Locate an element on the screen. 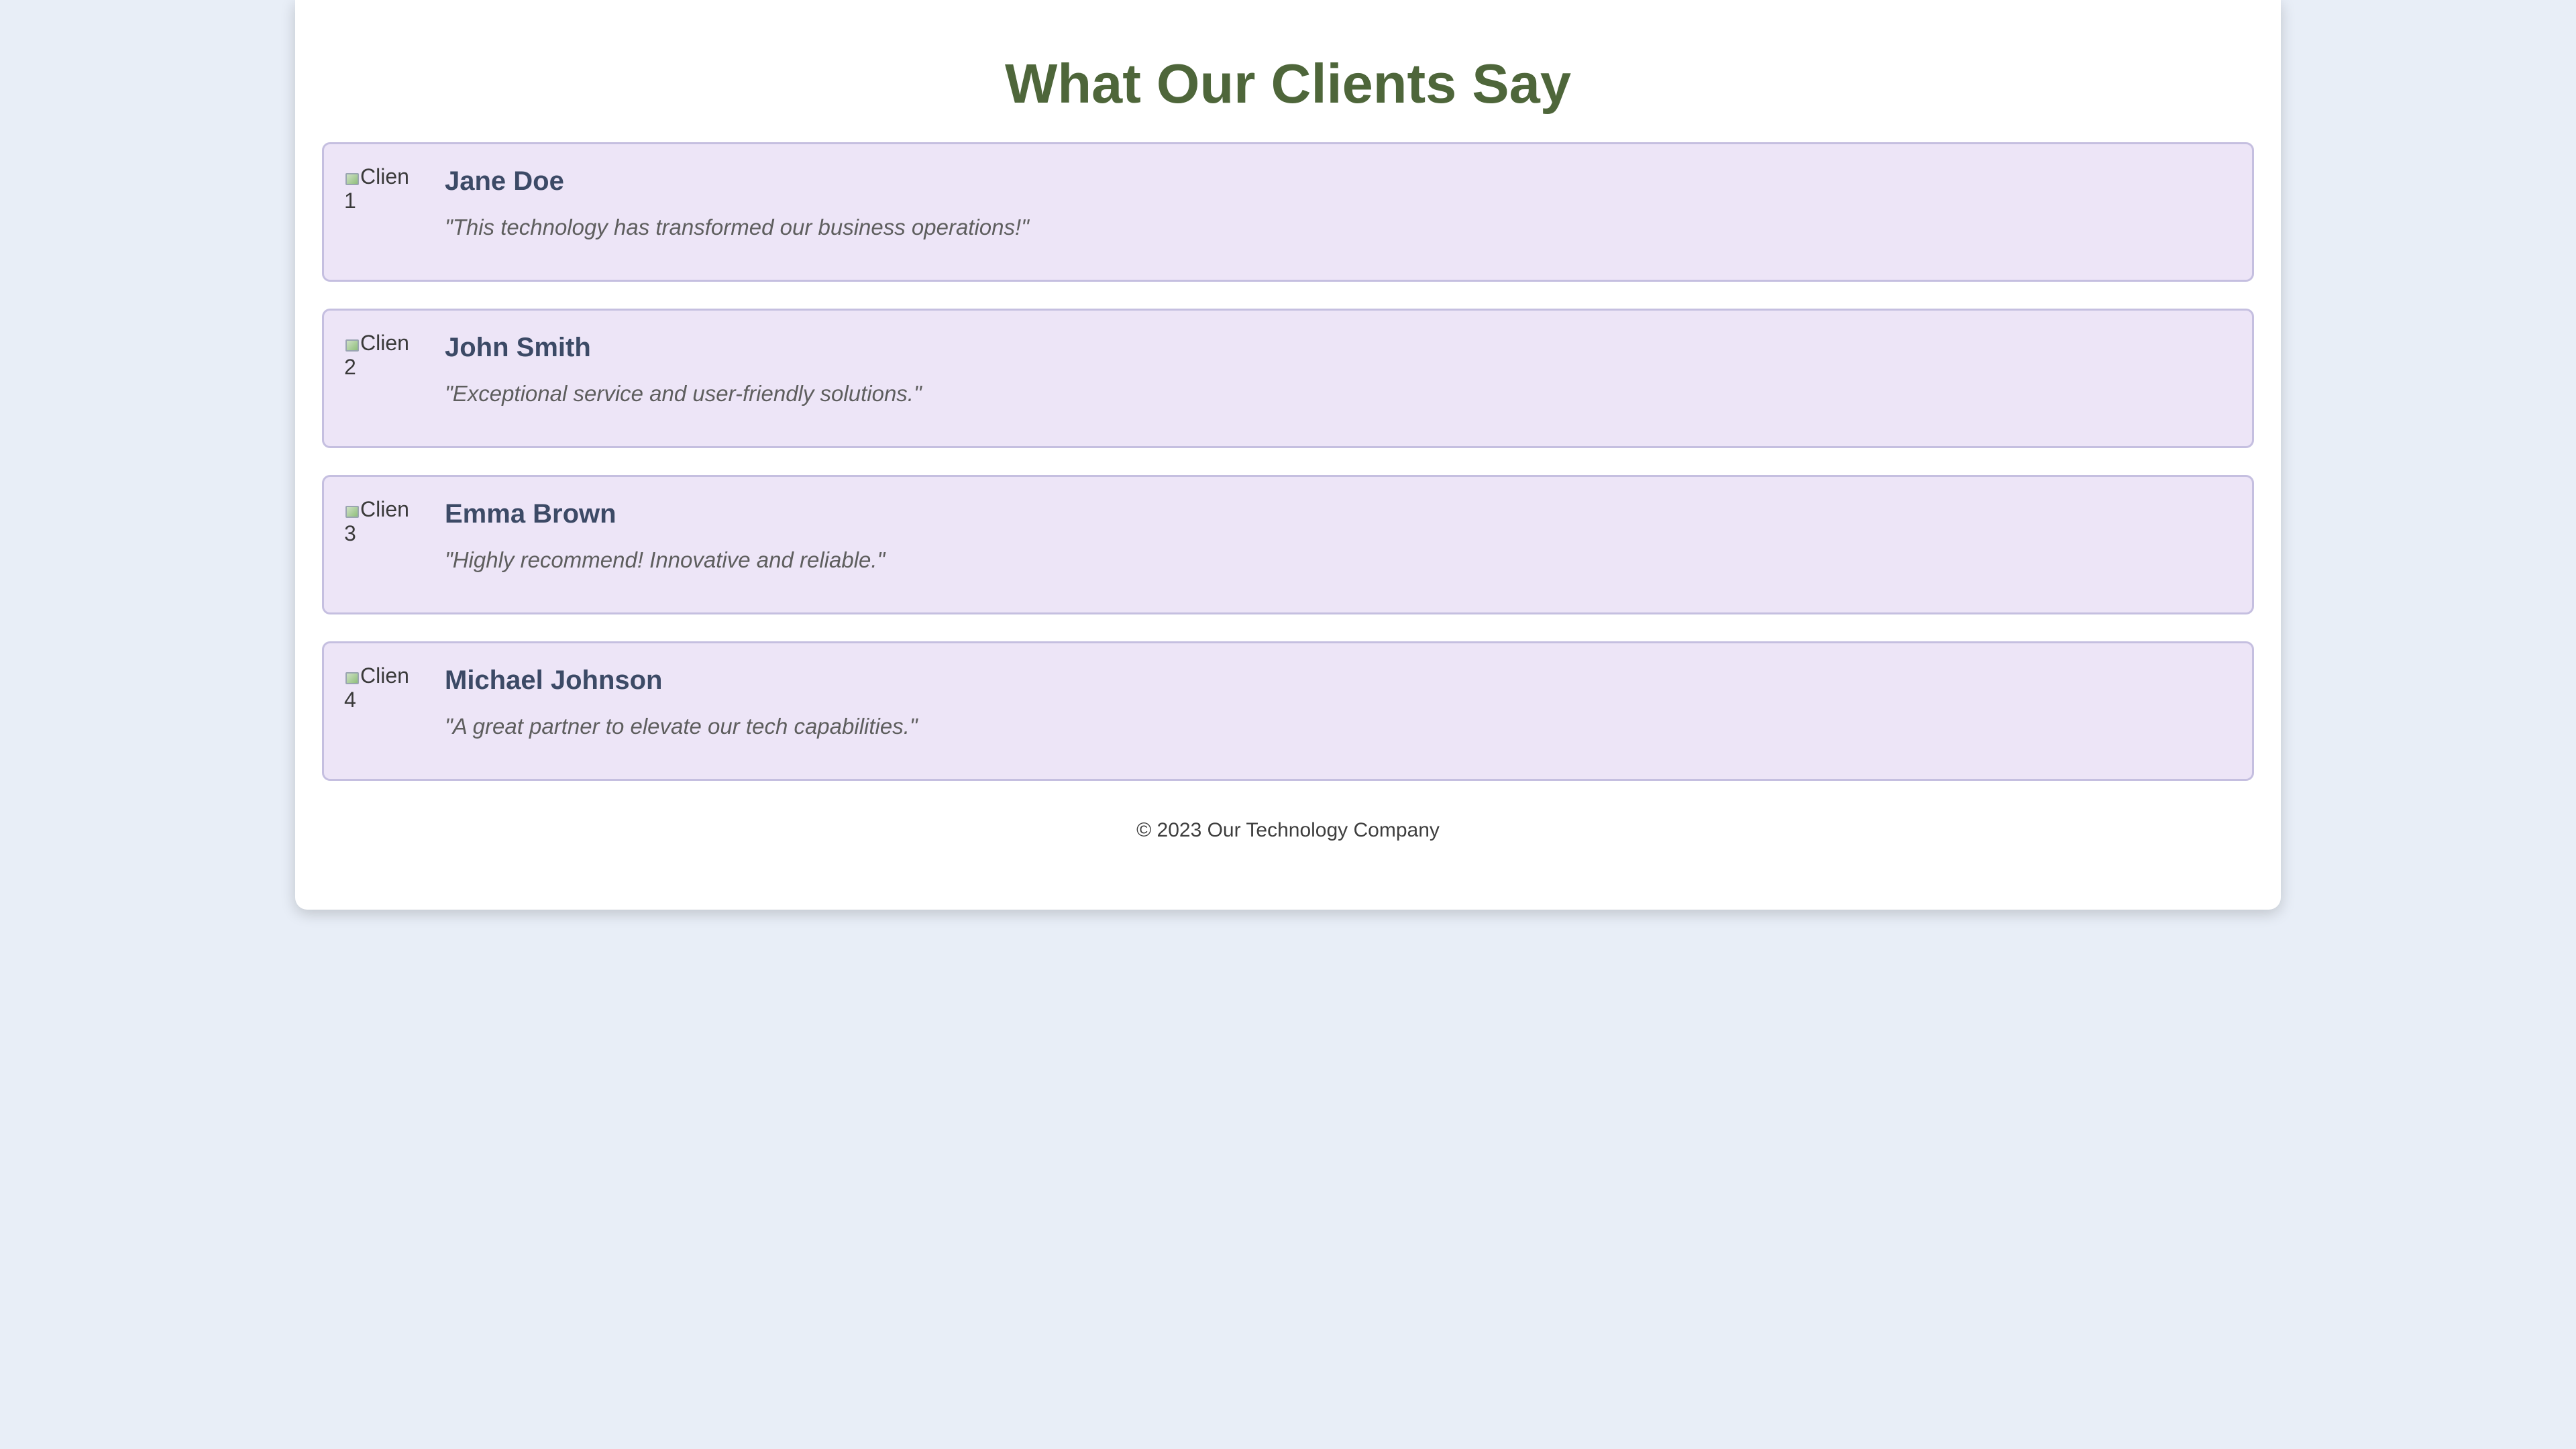 This screenshot has height=1449, width=2576. client-name: Michael Johnson is located at coordinates (554, 680).